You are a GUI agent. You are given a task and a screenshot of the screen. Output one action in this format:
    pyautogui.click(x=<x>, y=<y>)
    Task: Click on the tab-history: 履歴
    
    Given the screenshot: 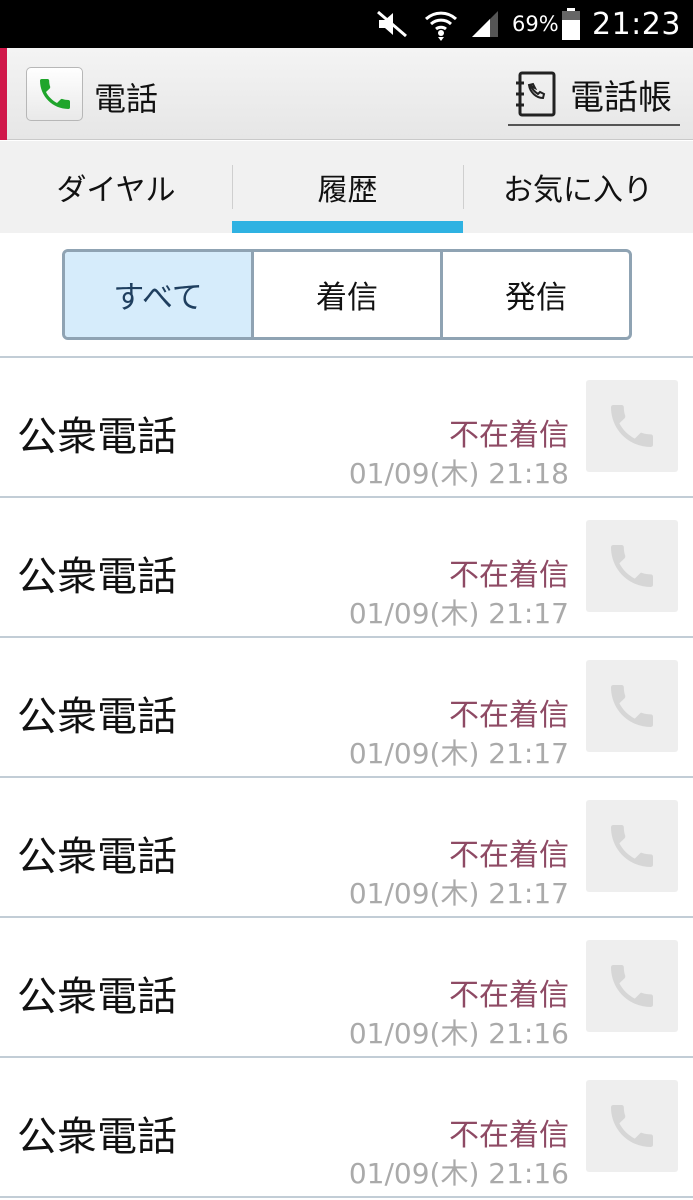 What is the action you would take?
    pyautogui.click(x=347, y=187)
    